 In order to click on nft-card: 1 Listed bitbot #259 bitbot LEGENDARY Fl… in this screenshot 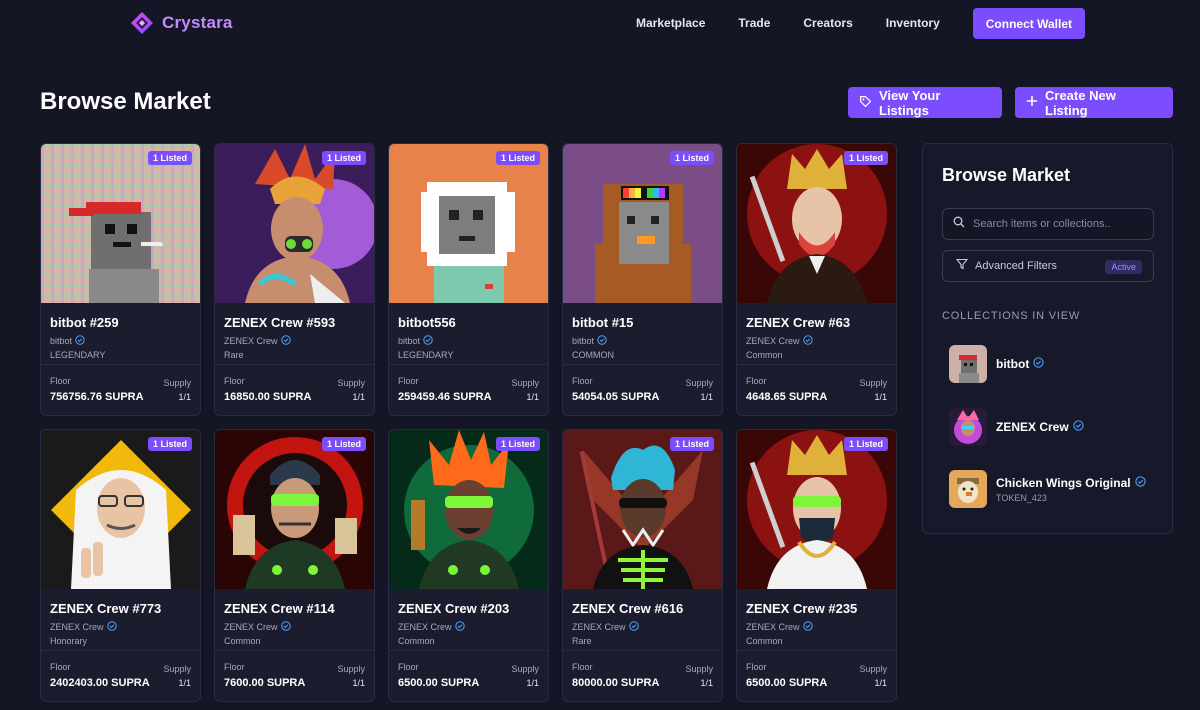, I will do `click(120, 279)`.